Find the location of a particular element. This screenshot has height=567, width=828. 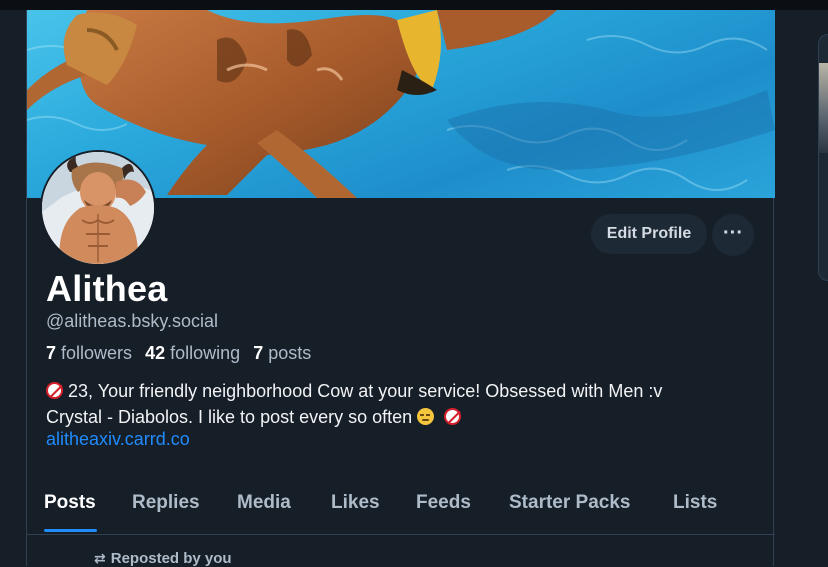

pensive-face-emoji-icon is located at coordinates (426, 416).